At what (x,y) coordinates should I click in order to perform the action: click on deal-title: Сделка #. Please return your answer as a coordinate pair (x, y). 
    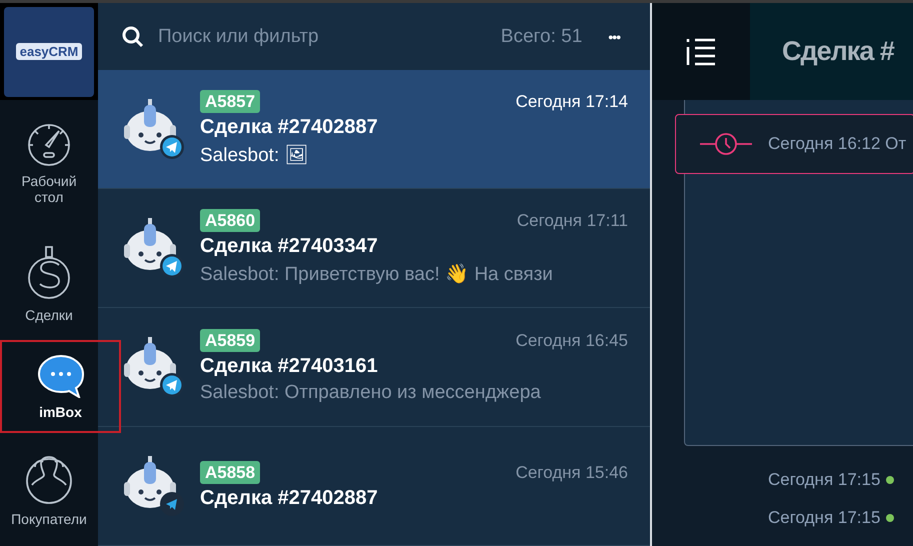
    Looking at the image, I should click on (831, 51).